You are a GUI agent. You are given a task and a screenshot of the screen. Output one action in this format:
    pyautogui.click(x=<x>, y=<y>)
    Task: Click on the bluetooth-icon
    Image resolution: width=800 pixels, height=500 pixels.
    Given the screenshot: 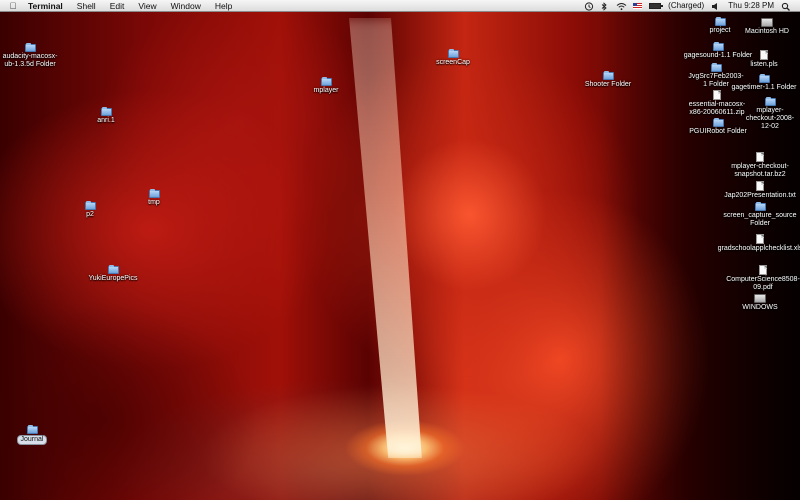 What is the action you would take?
    pyautogui.click(x=605, y=6)
    